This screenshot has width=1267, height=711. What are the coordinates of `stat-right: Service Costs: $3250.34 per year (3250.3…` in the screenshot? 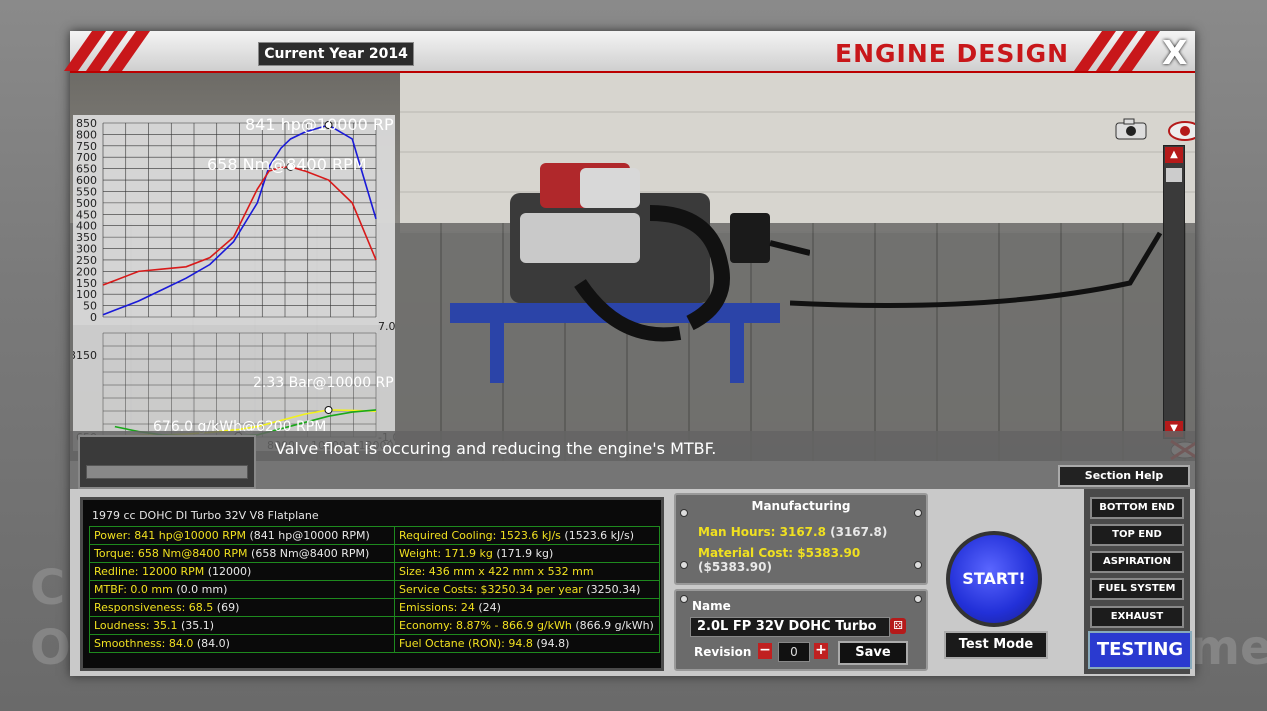 It's located at (527, 589).